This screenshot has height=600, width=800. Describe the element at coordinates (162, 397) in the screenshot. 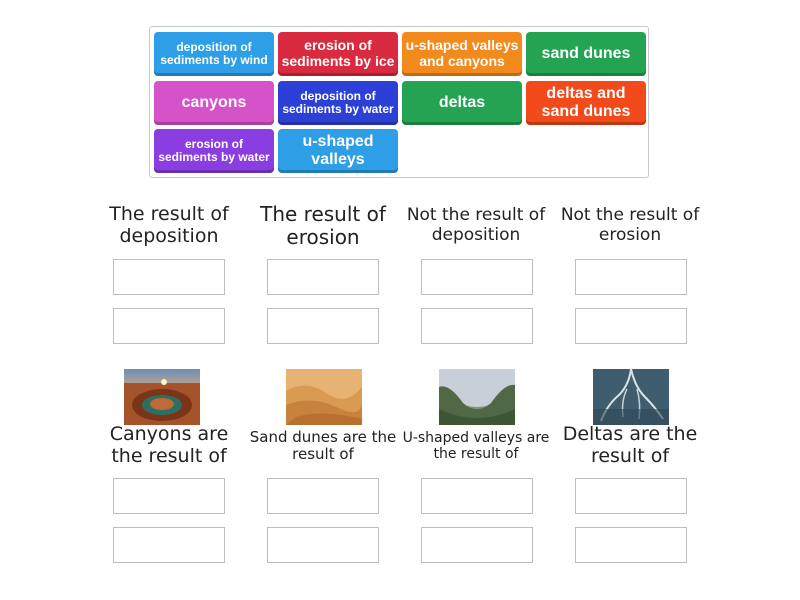

I see `canyon-photo` at that location.